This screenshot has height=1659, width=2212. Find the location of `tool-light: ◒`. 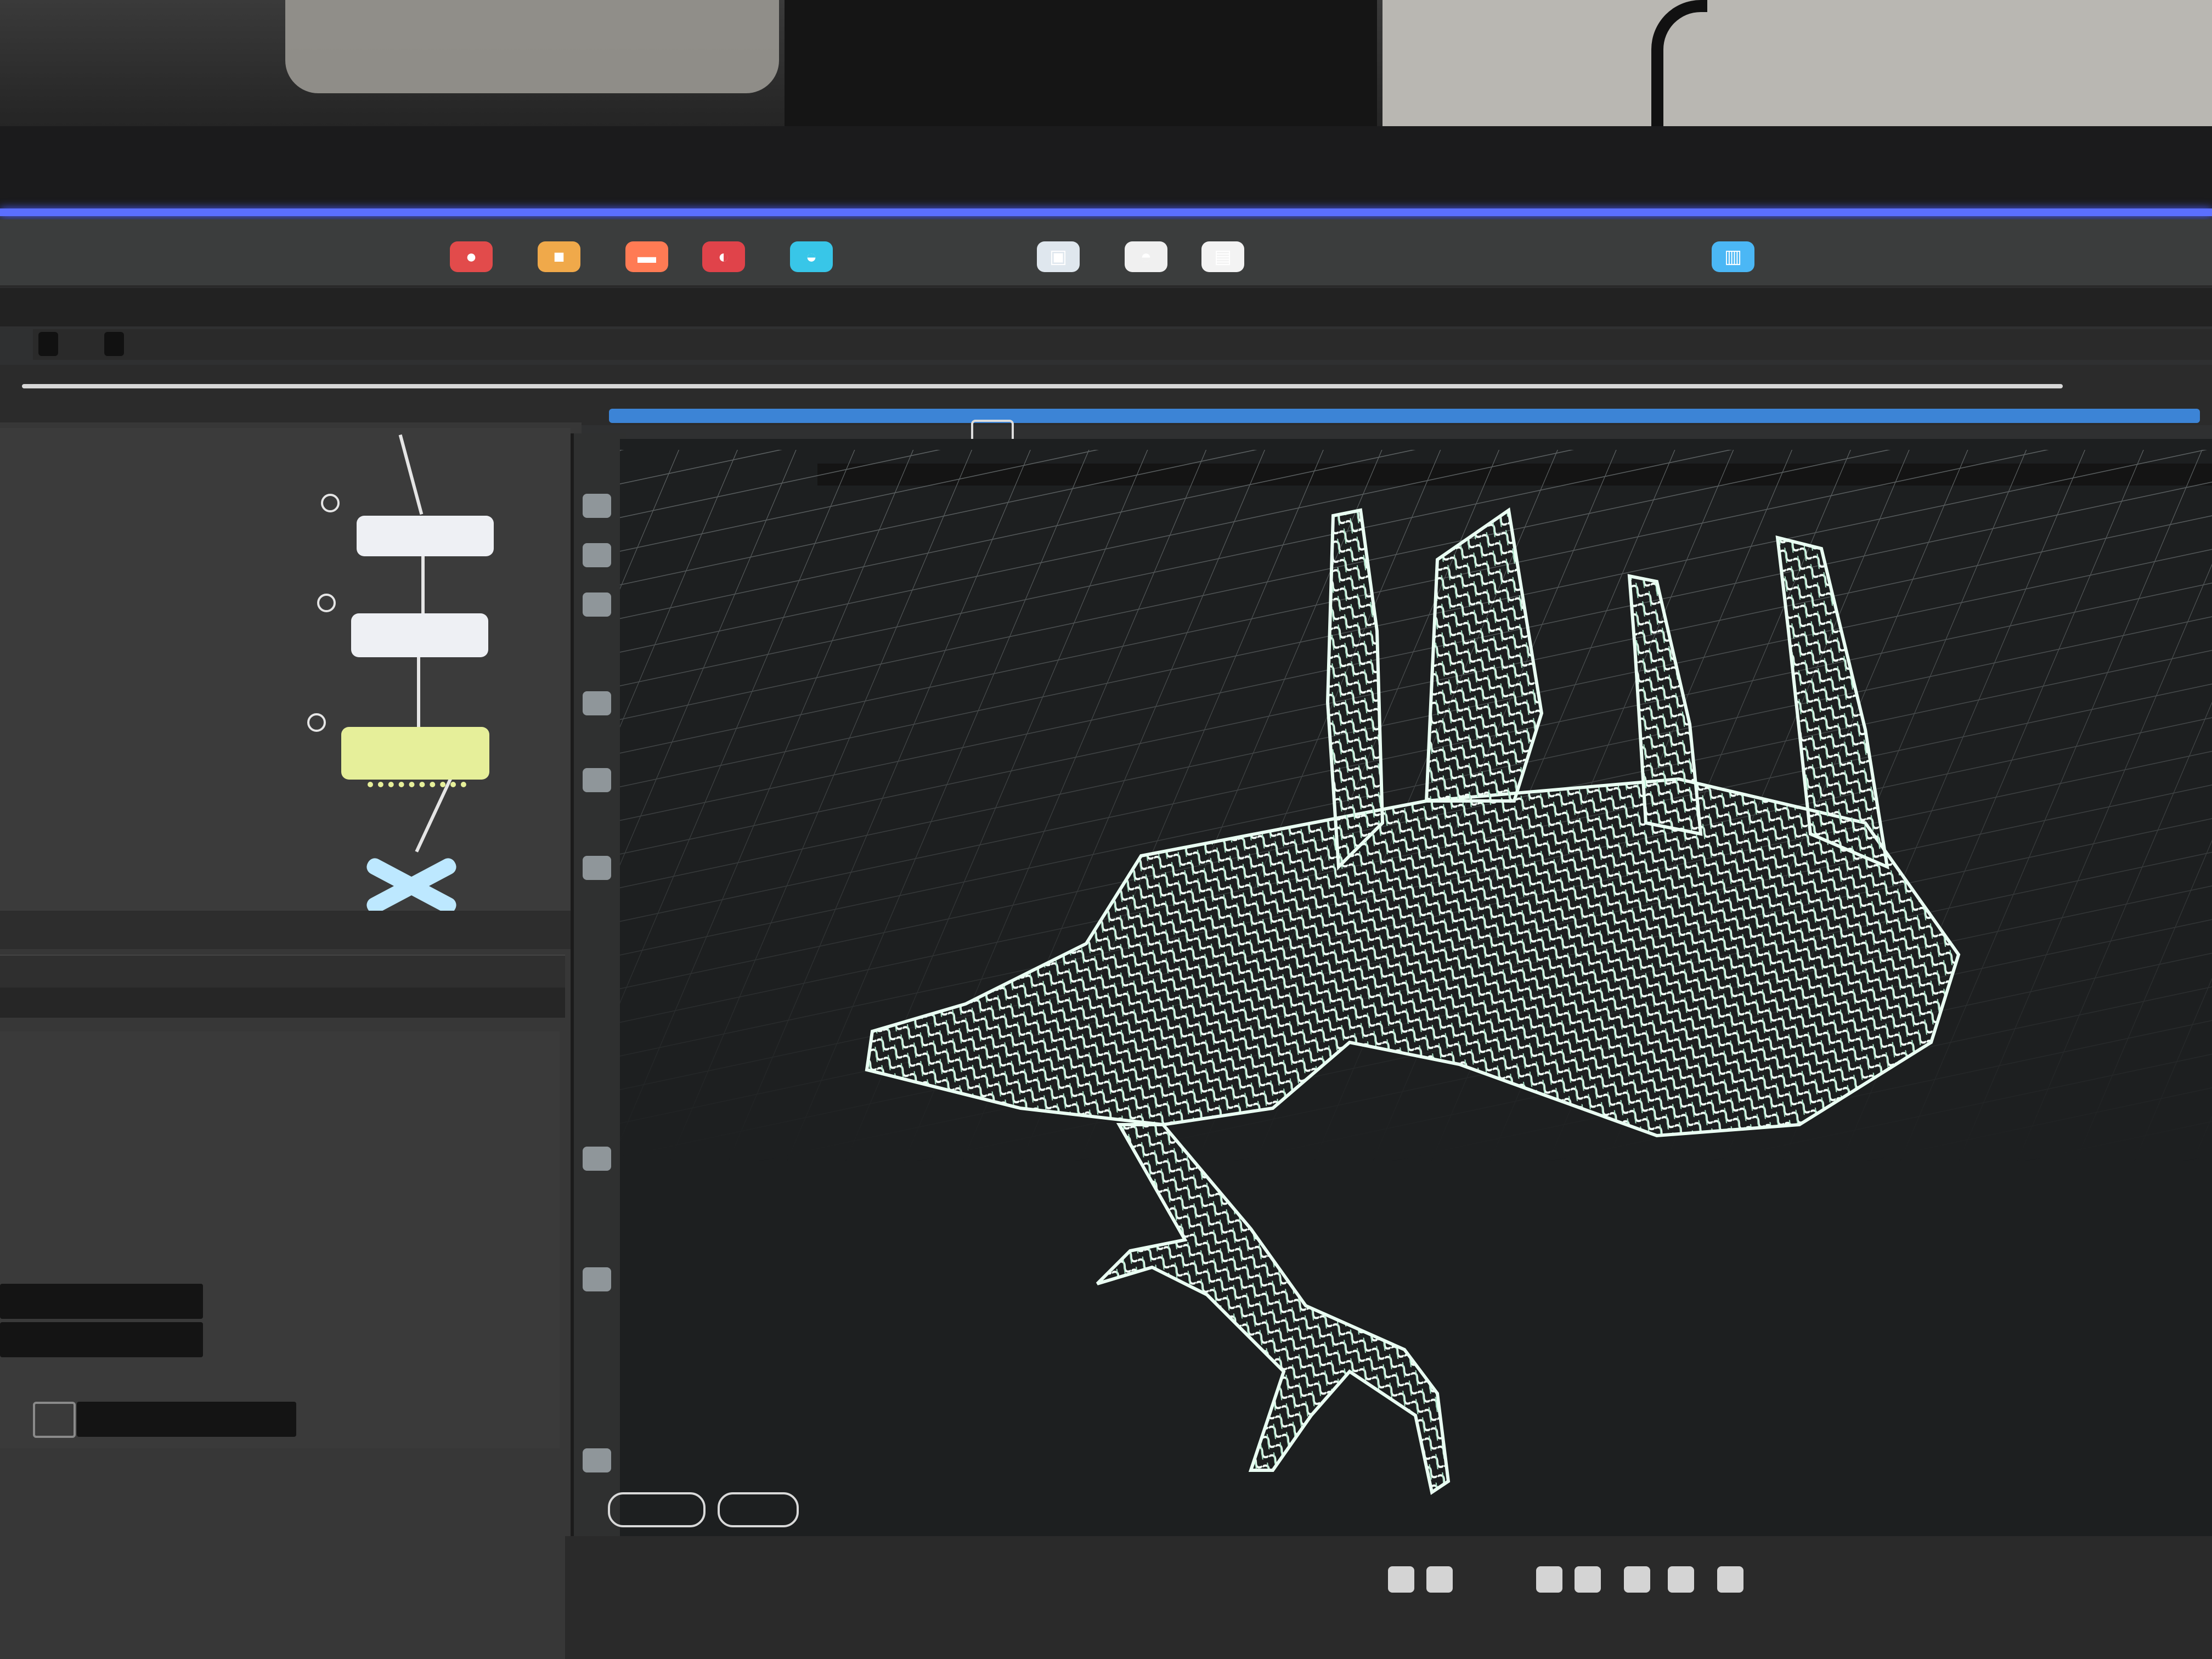

tool-light: ◒ is located at coordinates (811, 256).